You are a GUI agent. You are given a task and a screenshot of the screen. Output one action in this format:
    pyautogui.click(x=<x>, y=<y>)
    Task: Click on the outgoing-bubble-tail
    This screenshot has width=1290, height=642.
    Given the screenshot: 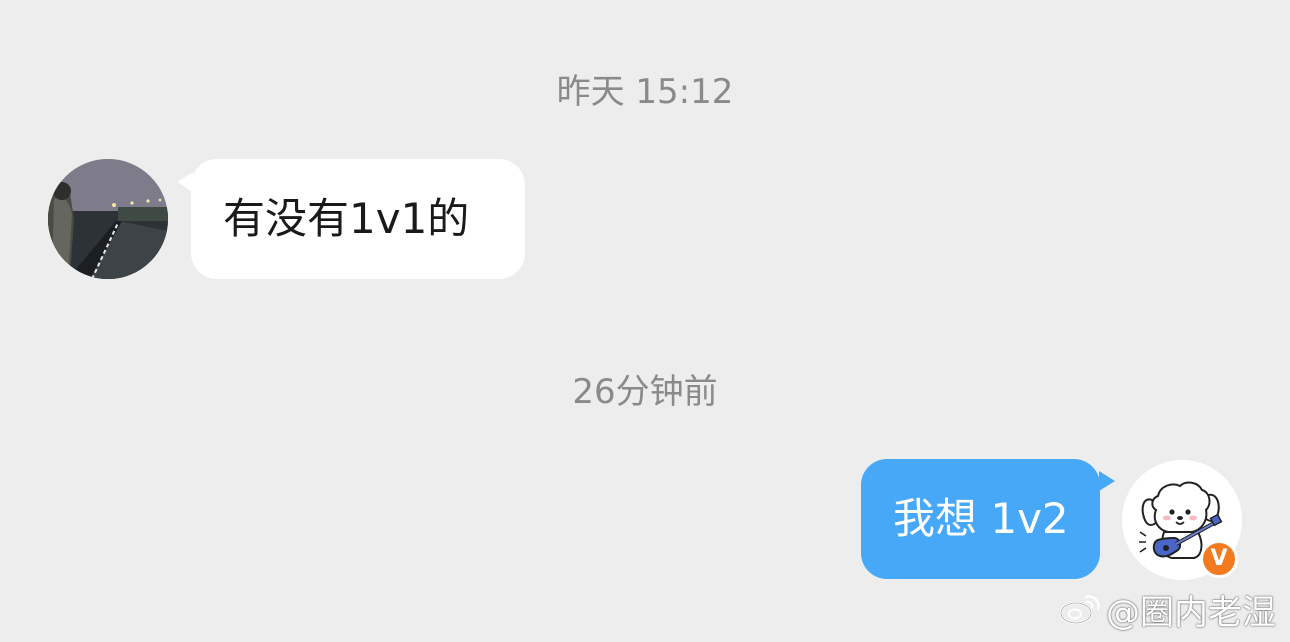 What is the action you would take?
    pyautogui.click(x=1107, y=481)
    